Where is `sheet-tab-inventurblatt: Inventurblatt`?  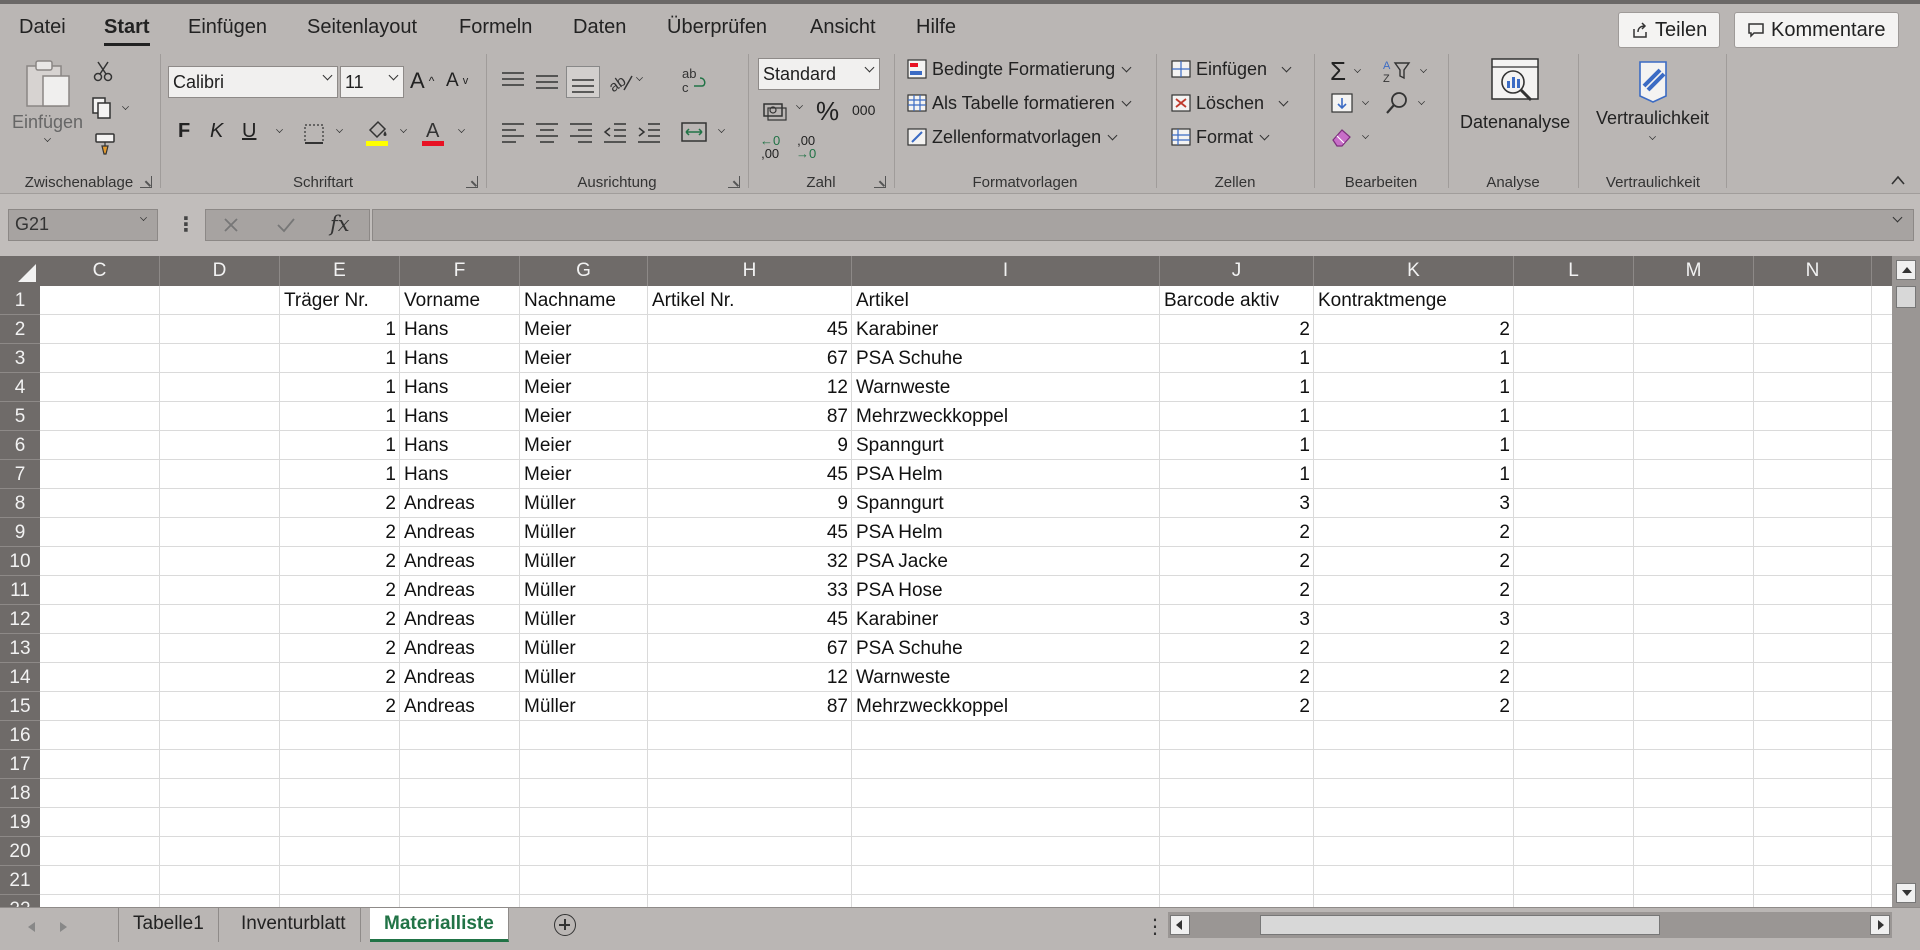
sheet-tab-inventurblatt: Inventurblatt is located at coordinates (294, 925).